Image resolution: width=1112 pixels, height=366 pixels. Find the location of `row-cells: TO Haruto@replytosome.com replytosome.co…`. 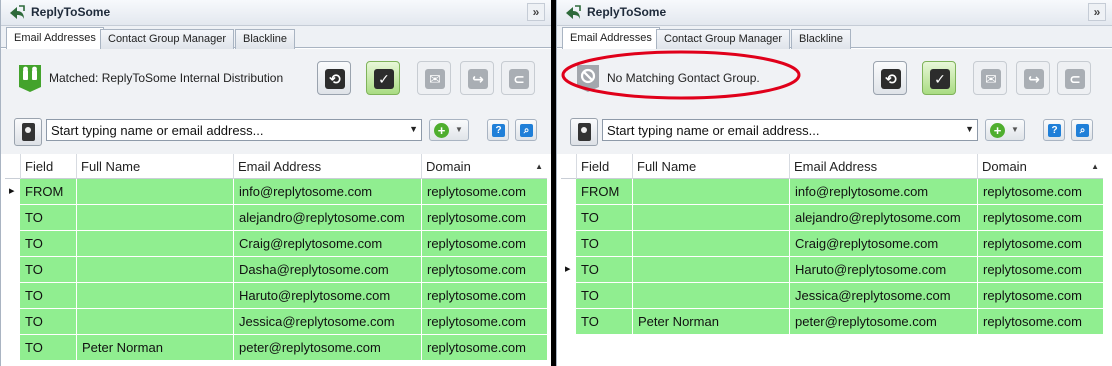

row-cells: TO Haruto@replytosome.com replytosome.co… is located at coordinates (839, 270).